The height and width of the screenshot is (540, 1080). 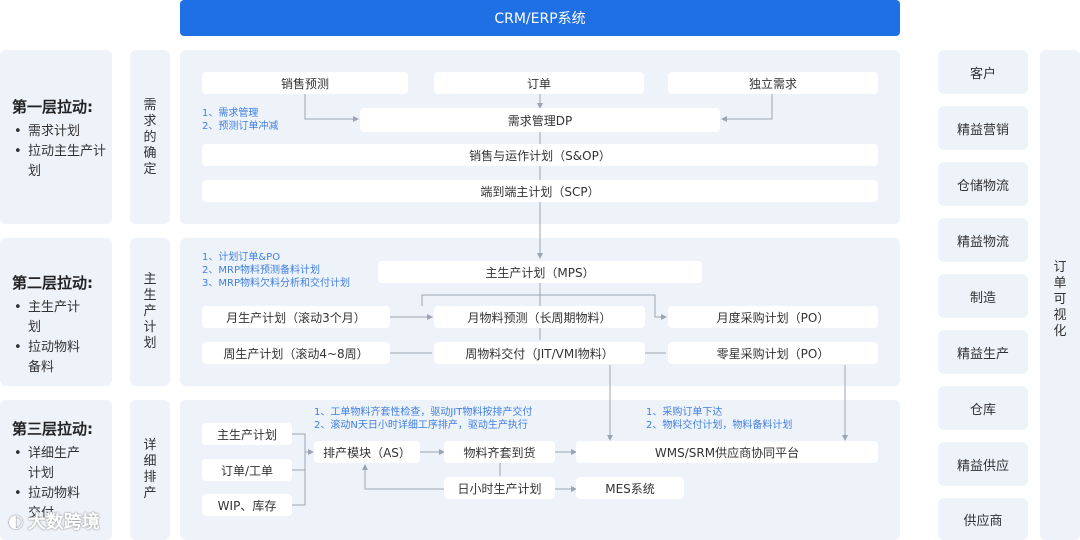 I want to click on watermark: ◐ 大数跨境, so click(x=54, y=521).